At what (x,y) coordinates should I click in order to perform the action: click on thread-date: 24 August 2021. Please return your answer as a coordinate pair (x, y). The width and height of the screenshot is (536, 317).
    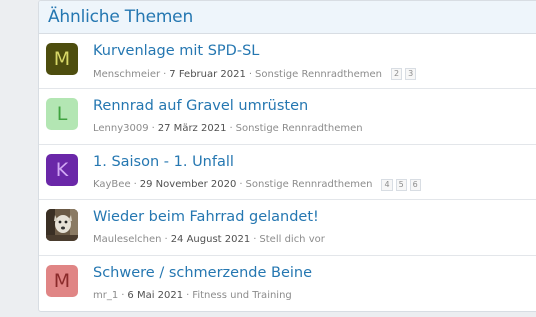
    Looking at the image, I should click on (211, 239).